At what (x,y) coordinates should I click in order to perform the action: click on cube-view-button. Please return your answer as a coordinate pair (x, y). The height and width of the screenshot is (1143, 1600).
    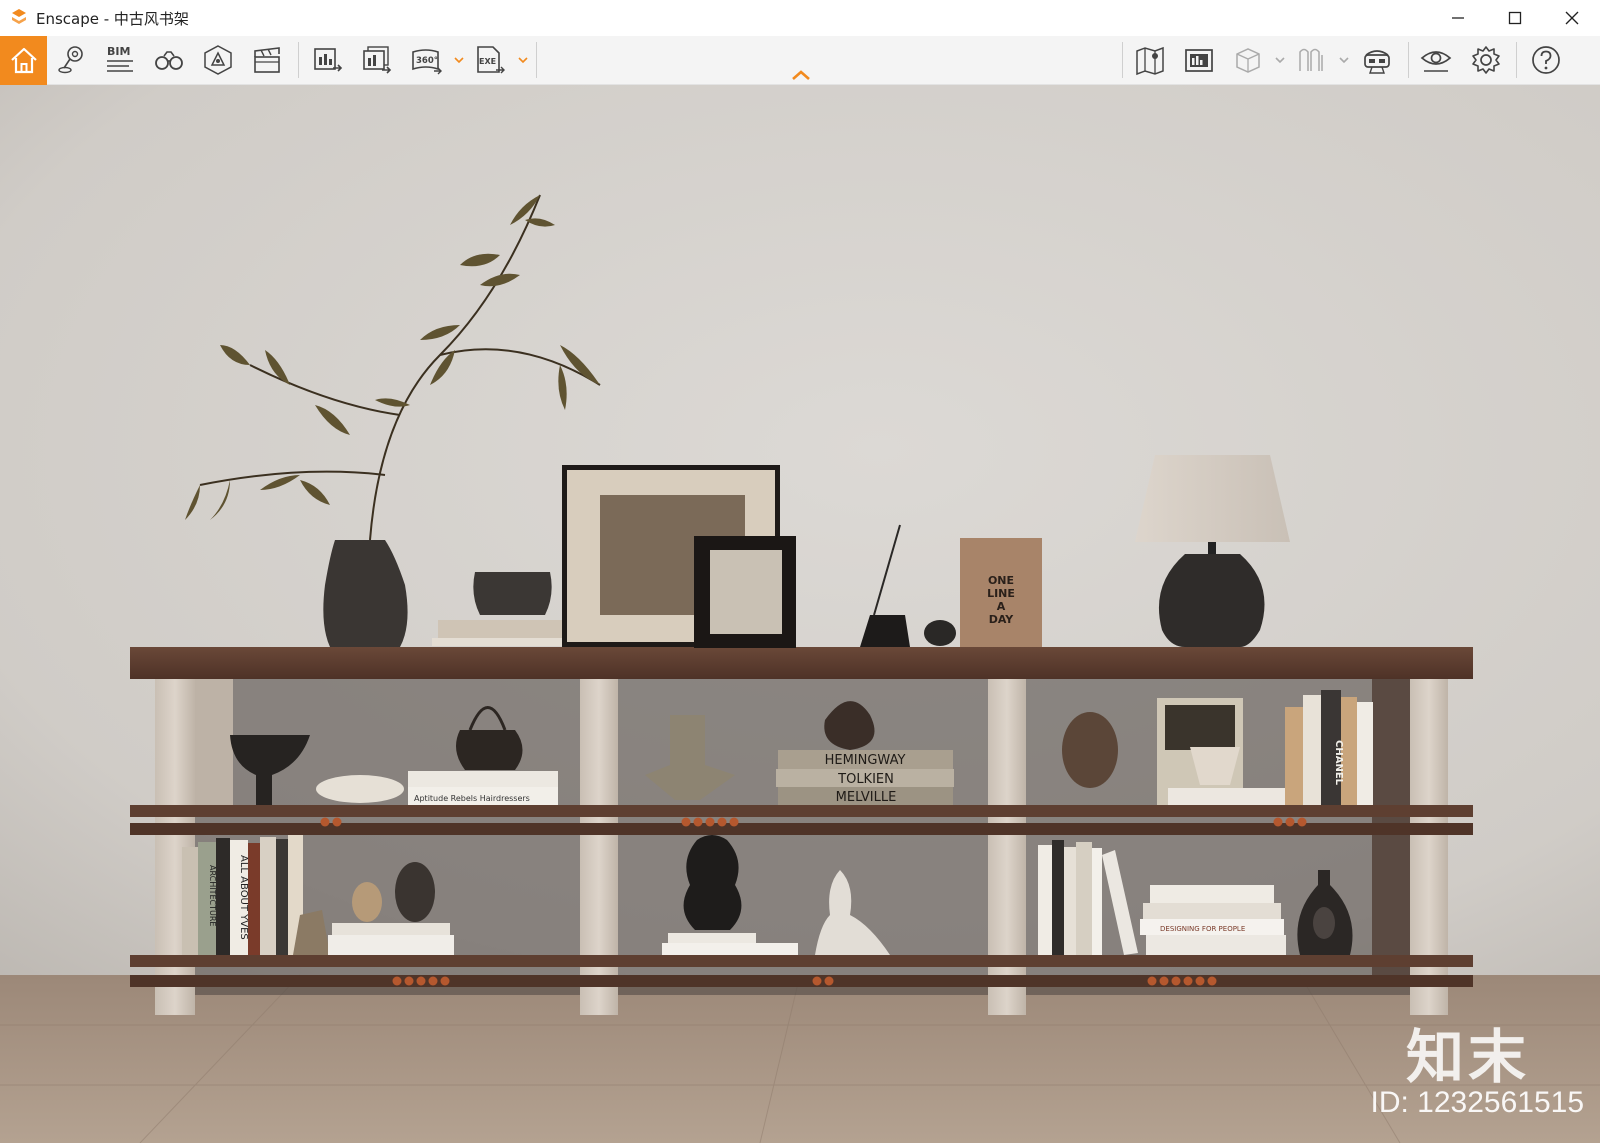
    Looking at the image, I should click on (1248, 60).